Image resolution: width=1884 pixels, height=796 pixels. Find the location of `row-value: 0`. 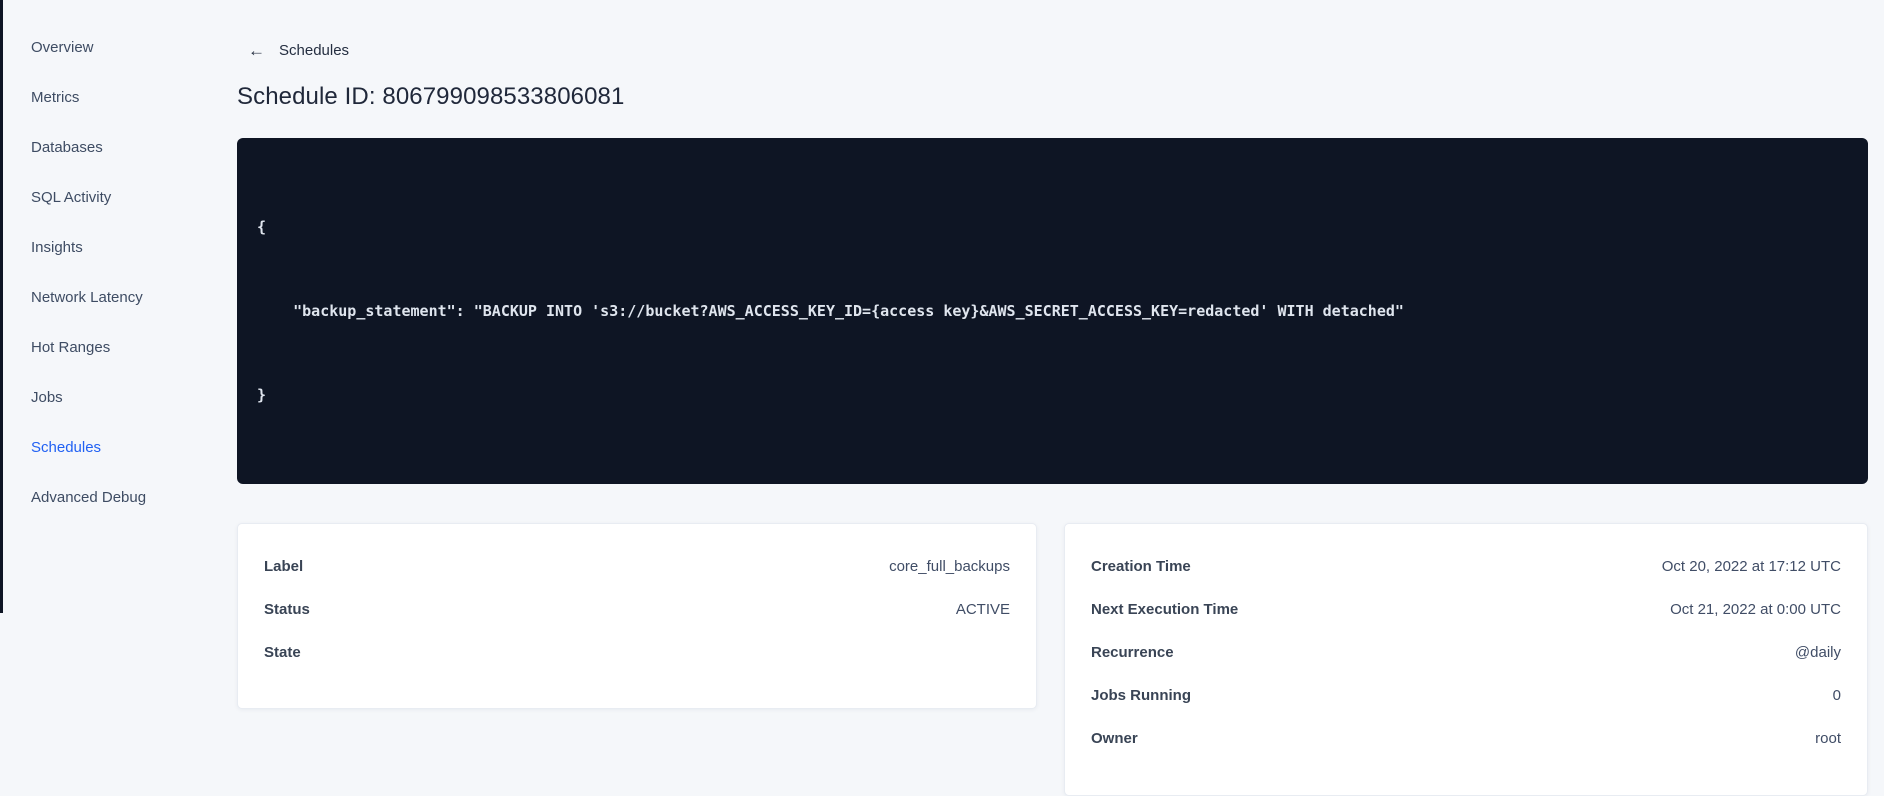

row-value: 0 is located at coordinates (1836, 695).